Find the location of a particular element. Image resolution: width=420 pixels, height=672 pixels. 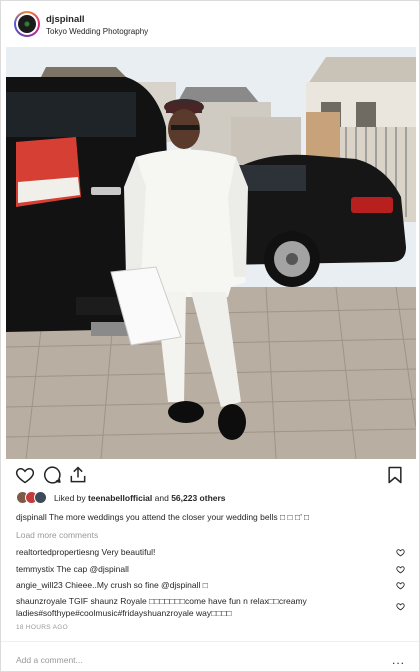

comment-item: temmystix The cap @djspinall is located at coordinates (201, 569).